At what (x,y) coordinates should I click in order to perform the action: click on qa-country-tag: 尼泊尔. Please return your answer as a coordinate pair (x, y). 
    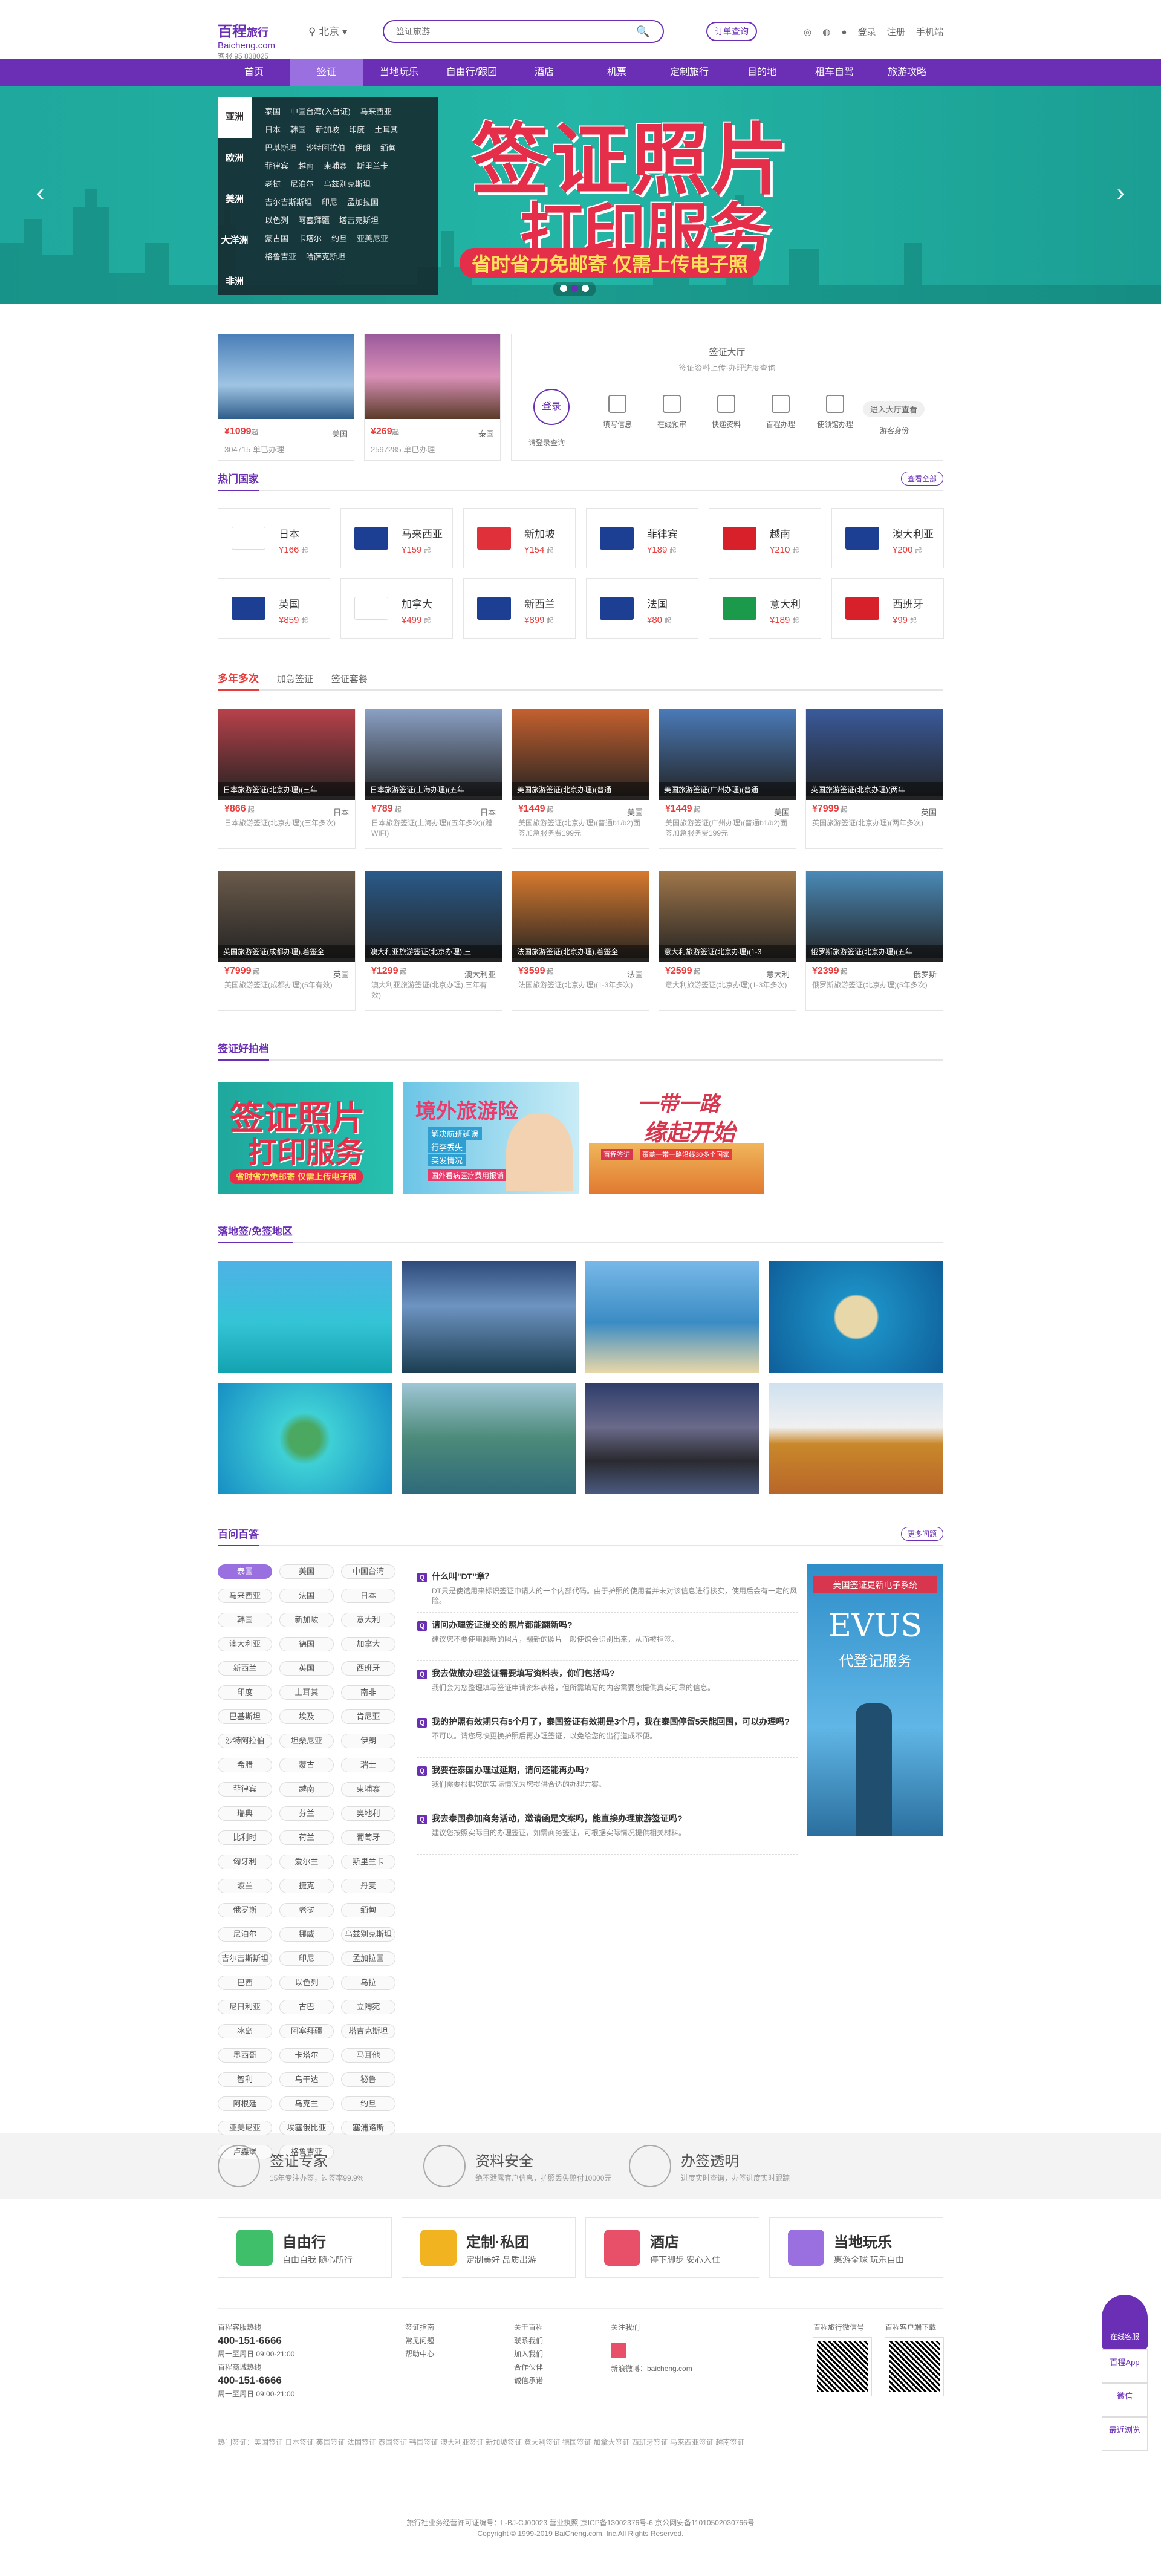
    Looking at the image, I should click on (245, 1934).